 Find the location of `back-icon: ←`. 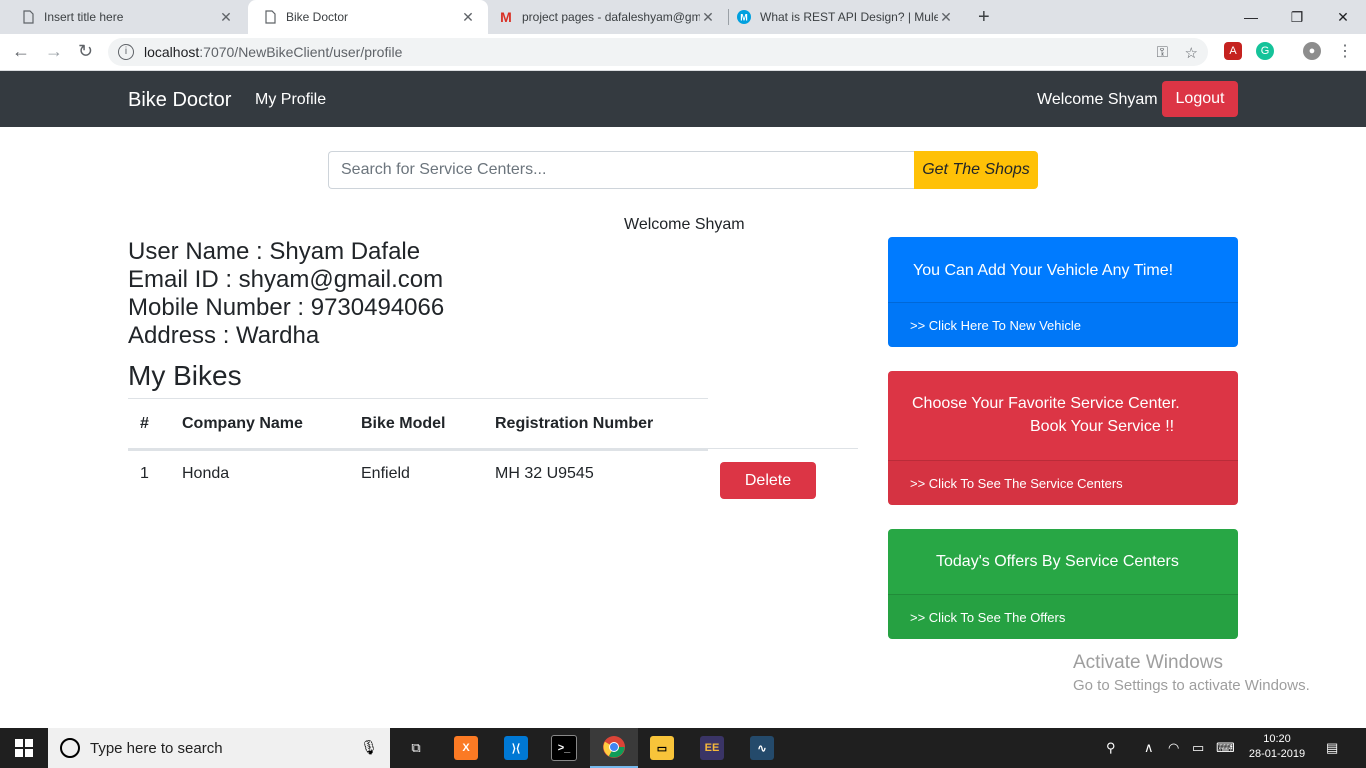

back-icon: ← is located at coordinates (21, 51).